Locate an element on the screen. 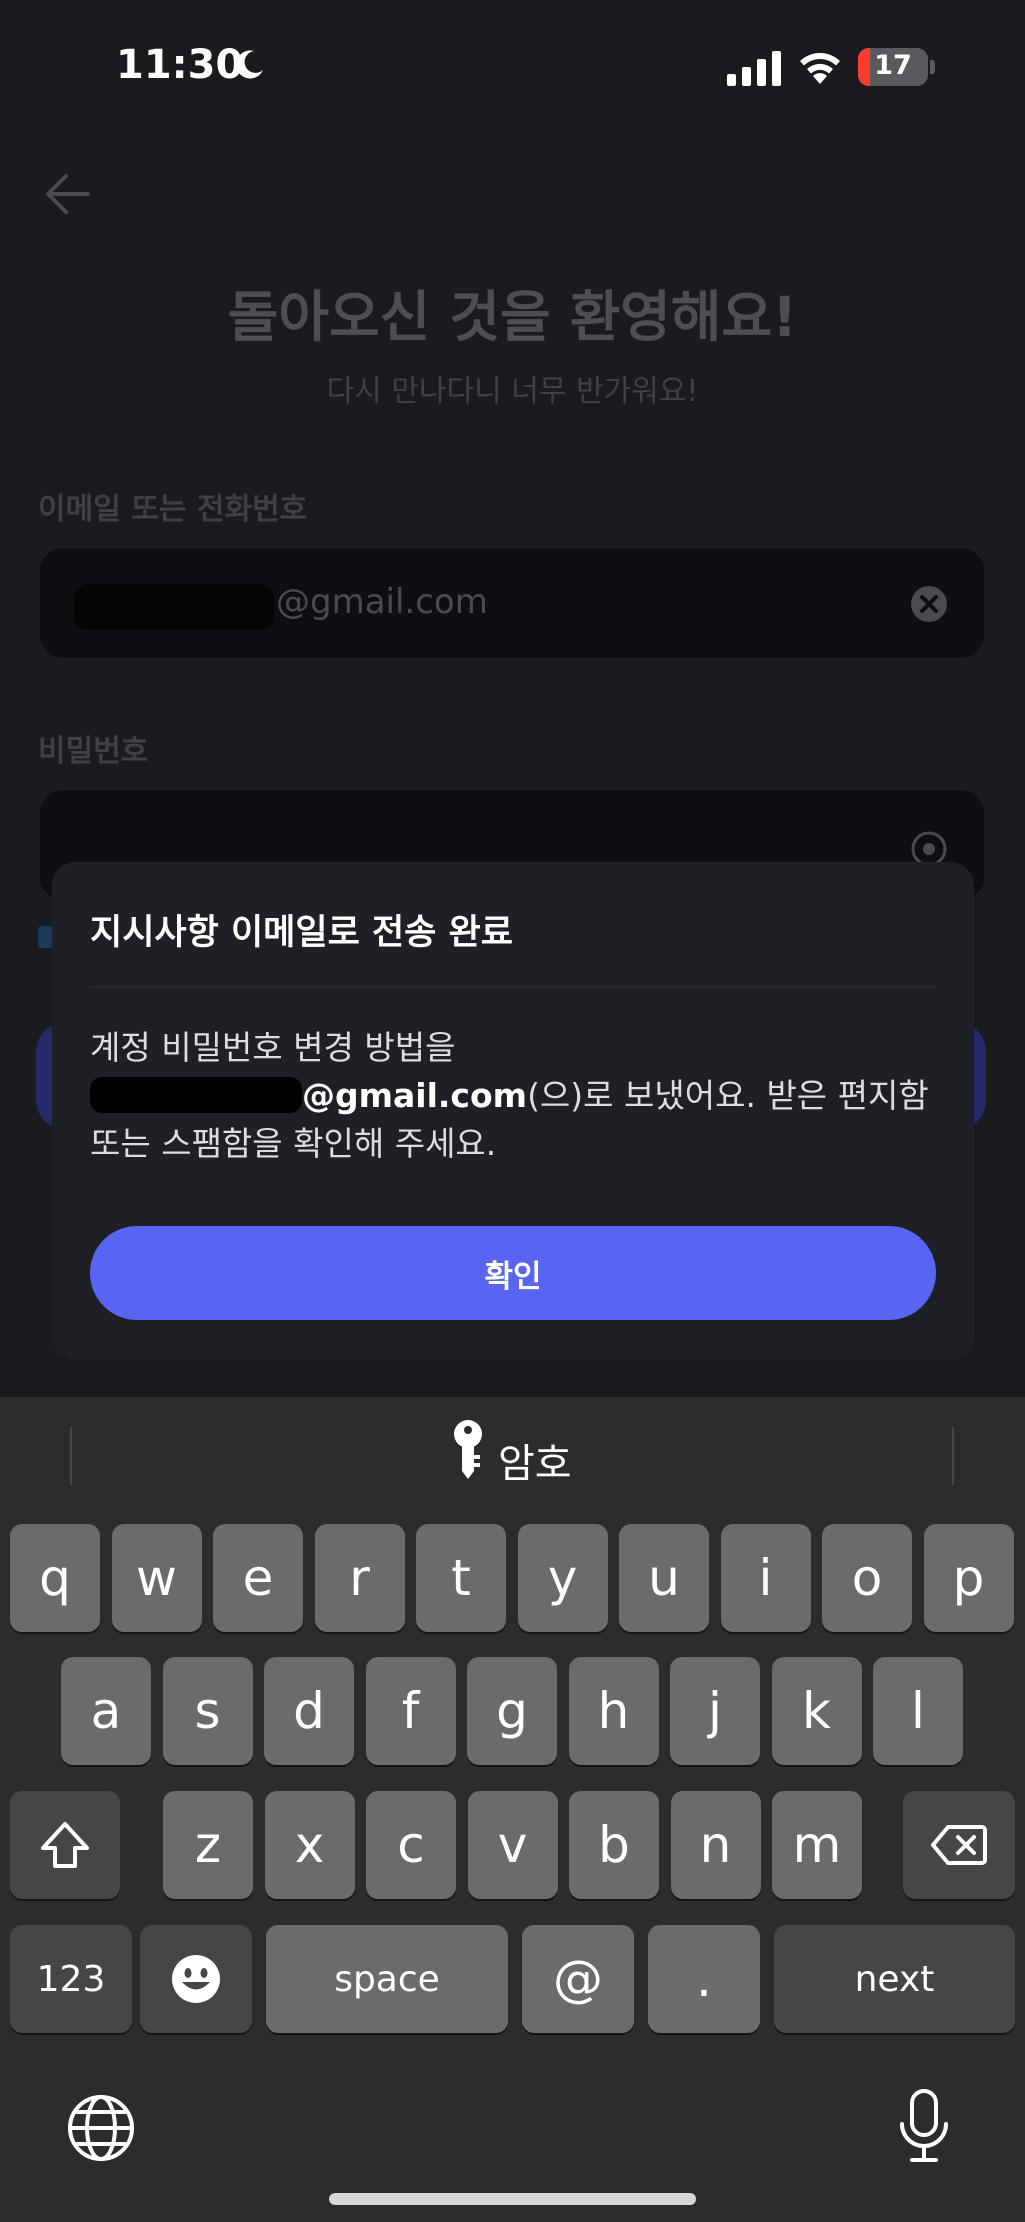 This screenshot has width=1025, height=2222. status-bar: 11:30 17 is located at coordinates (512, 70).